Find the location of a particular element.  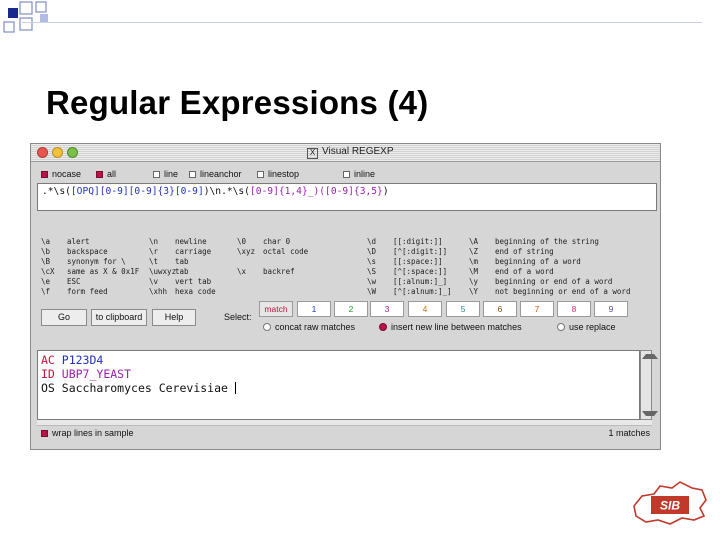

cheat-meaning: newline is located at coordinates (191, 241).